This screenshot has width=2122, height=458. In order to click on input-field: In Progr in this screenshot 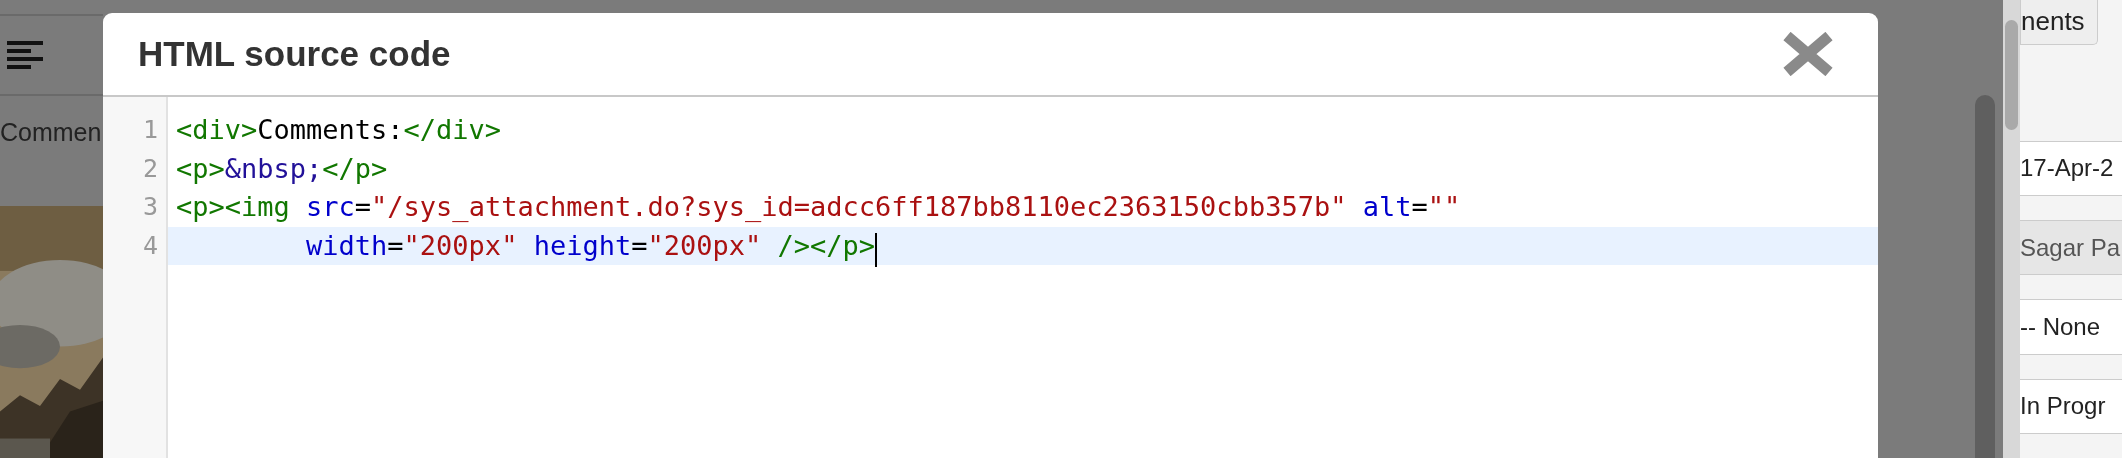, I will do `click(2071, 406)`.